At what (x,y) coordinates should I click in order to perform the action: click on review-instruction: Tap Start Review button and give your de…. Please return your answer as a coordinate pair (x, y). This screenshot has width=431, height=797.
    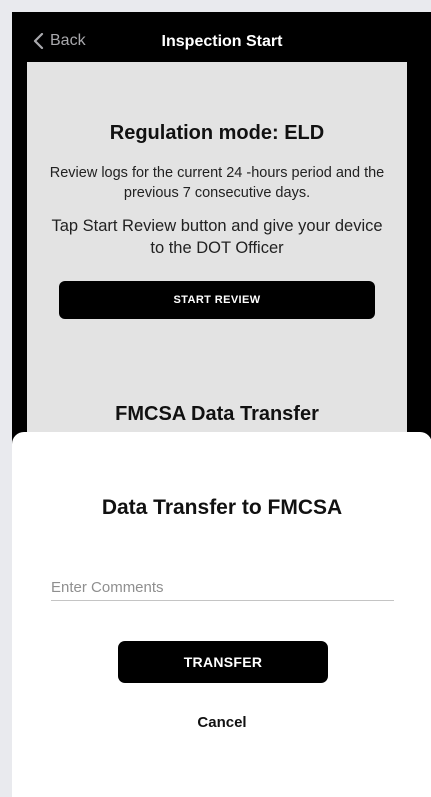
    Looking at the image, I should click on (217, 237).